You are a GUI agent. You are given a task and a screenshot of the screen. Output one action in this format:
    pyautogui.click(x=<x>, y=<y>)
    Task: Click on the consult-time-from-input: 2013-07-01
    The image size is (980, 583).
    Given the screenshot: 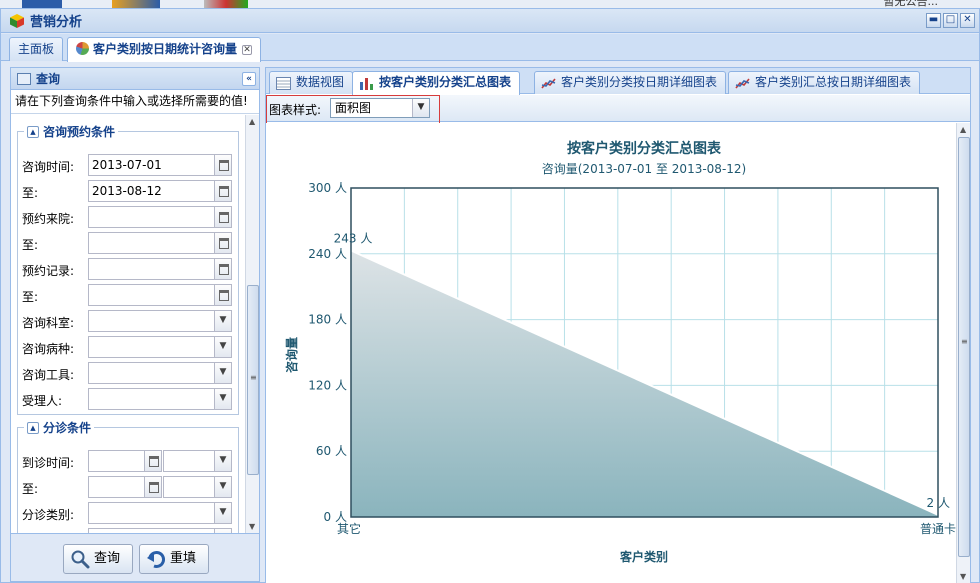 What is the action you would take?
    pyautogui.click(x=160, y=165)
    